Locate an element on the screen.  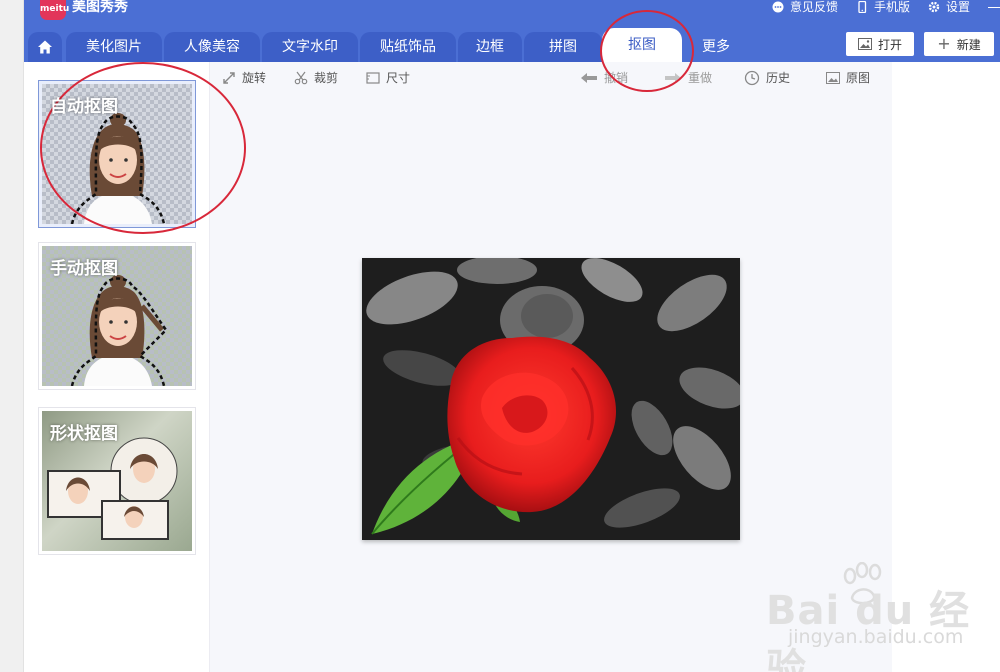
tab-label: 边框 is located at coordinates (490, 47).